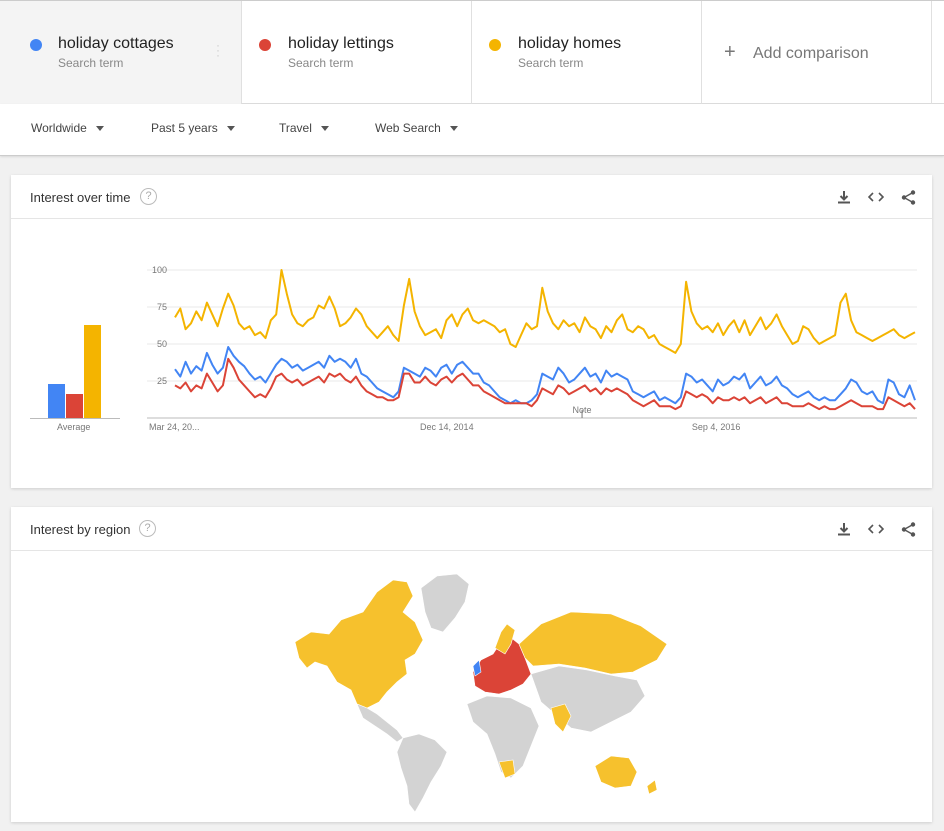  What do you see at coordinates (162, 344) in the screenshot?
I see `y-tick-label: 50` at bounding box center [162, 344].